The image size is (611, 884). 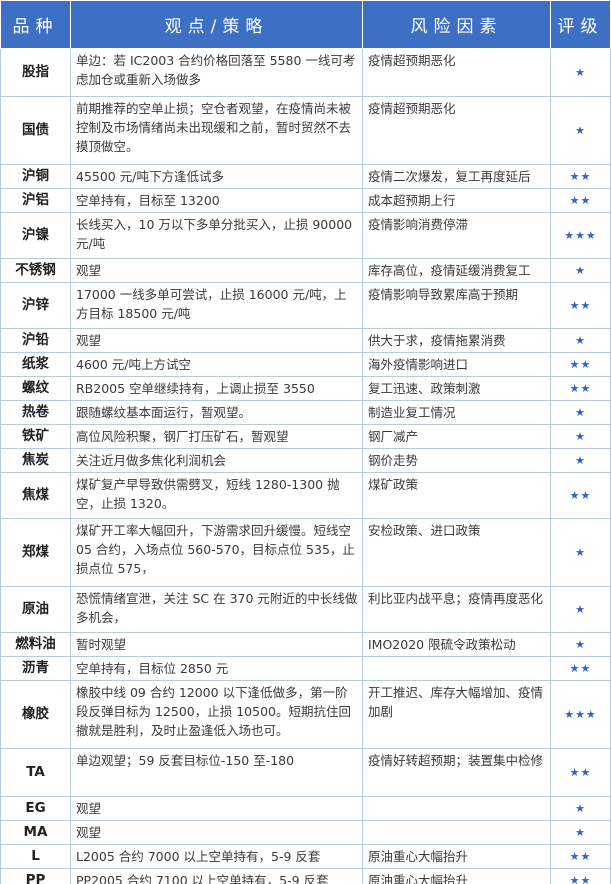 I want to click on variety-cell: 国债, so click(x=35, y=130).